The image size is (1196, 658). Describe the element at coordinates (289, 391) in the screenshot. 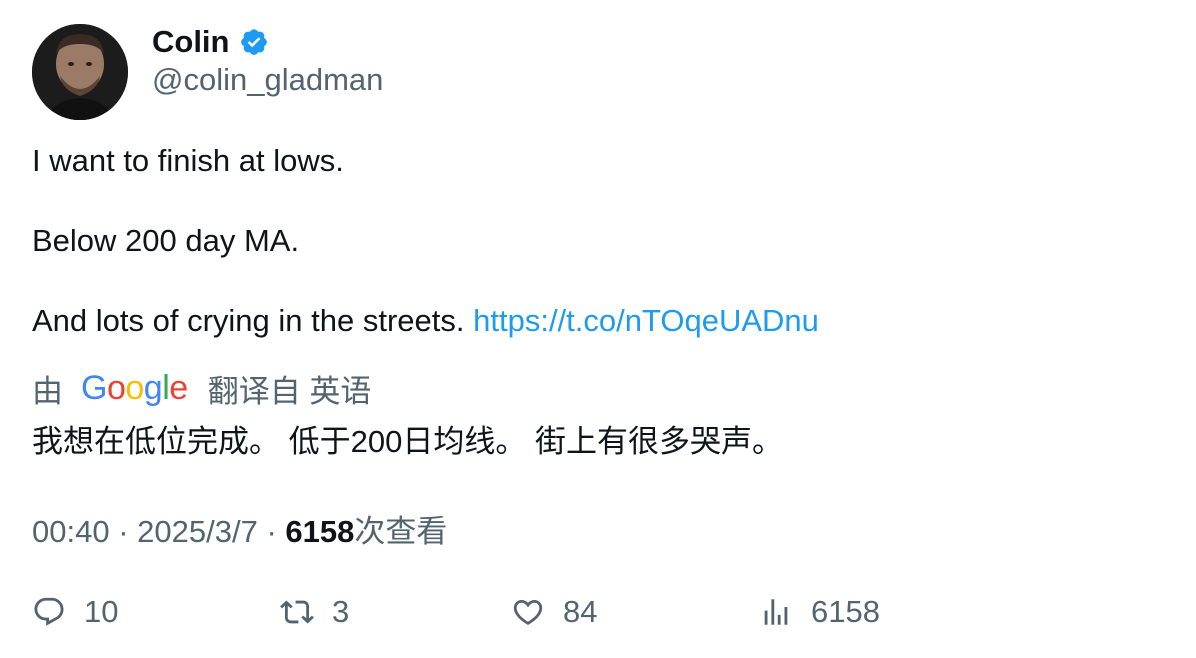

I see `translation-suffix: 翻译自 英语` at that location.